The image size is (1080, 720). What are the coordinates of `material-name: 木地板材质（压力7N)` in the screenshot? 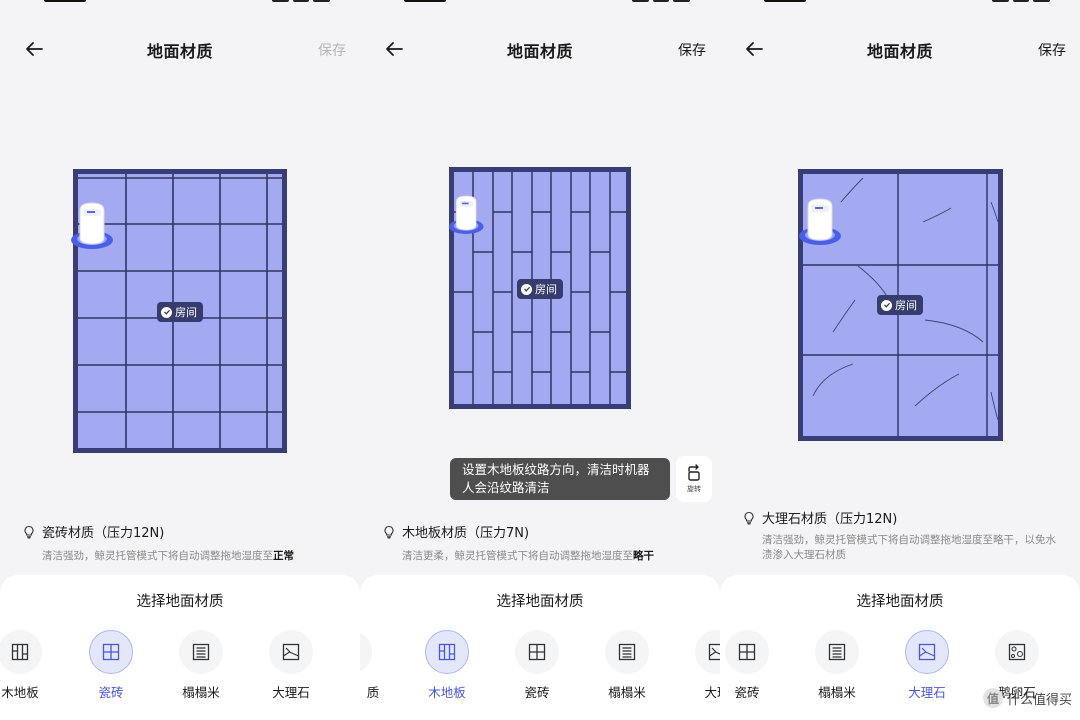 It's located at (466, 533).